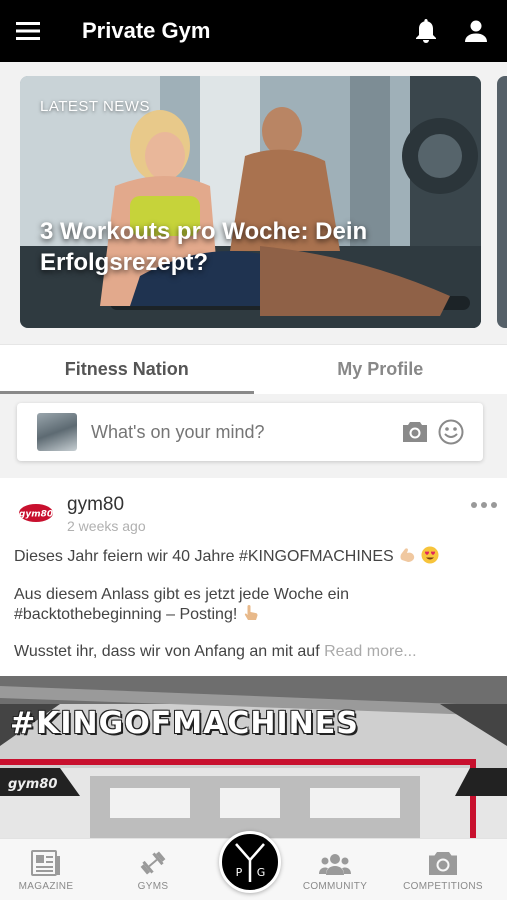 This screenshot has height=900, width=507. I want to click on heart-eyes-emoji-icon, so click(430, 555).